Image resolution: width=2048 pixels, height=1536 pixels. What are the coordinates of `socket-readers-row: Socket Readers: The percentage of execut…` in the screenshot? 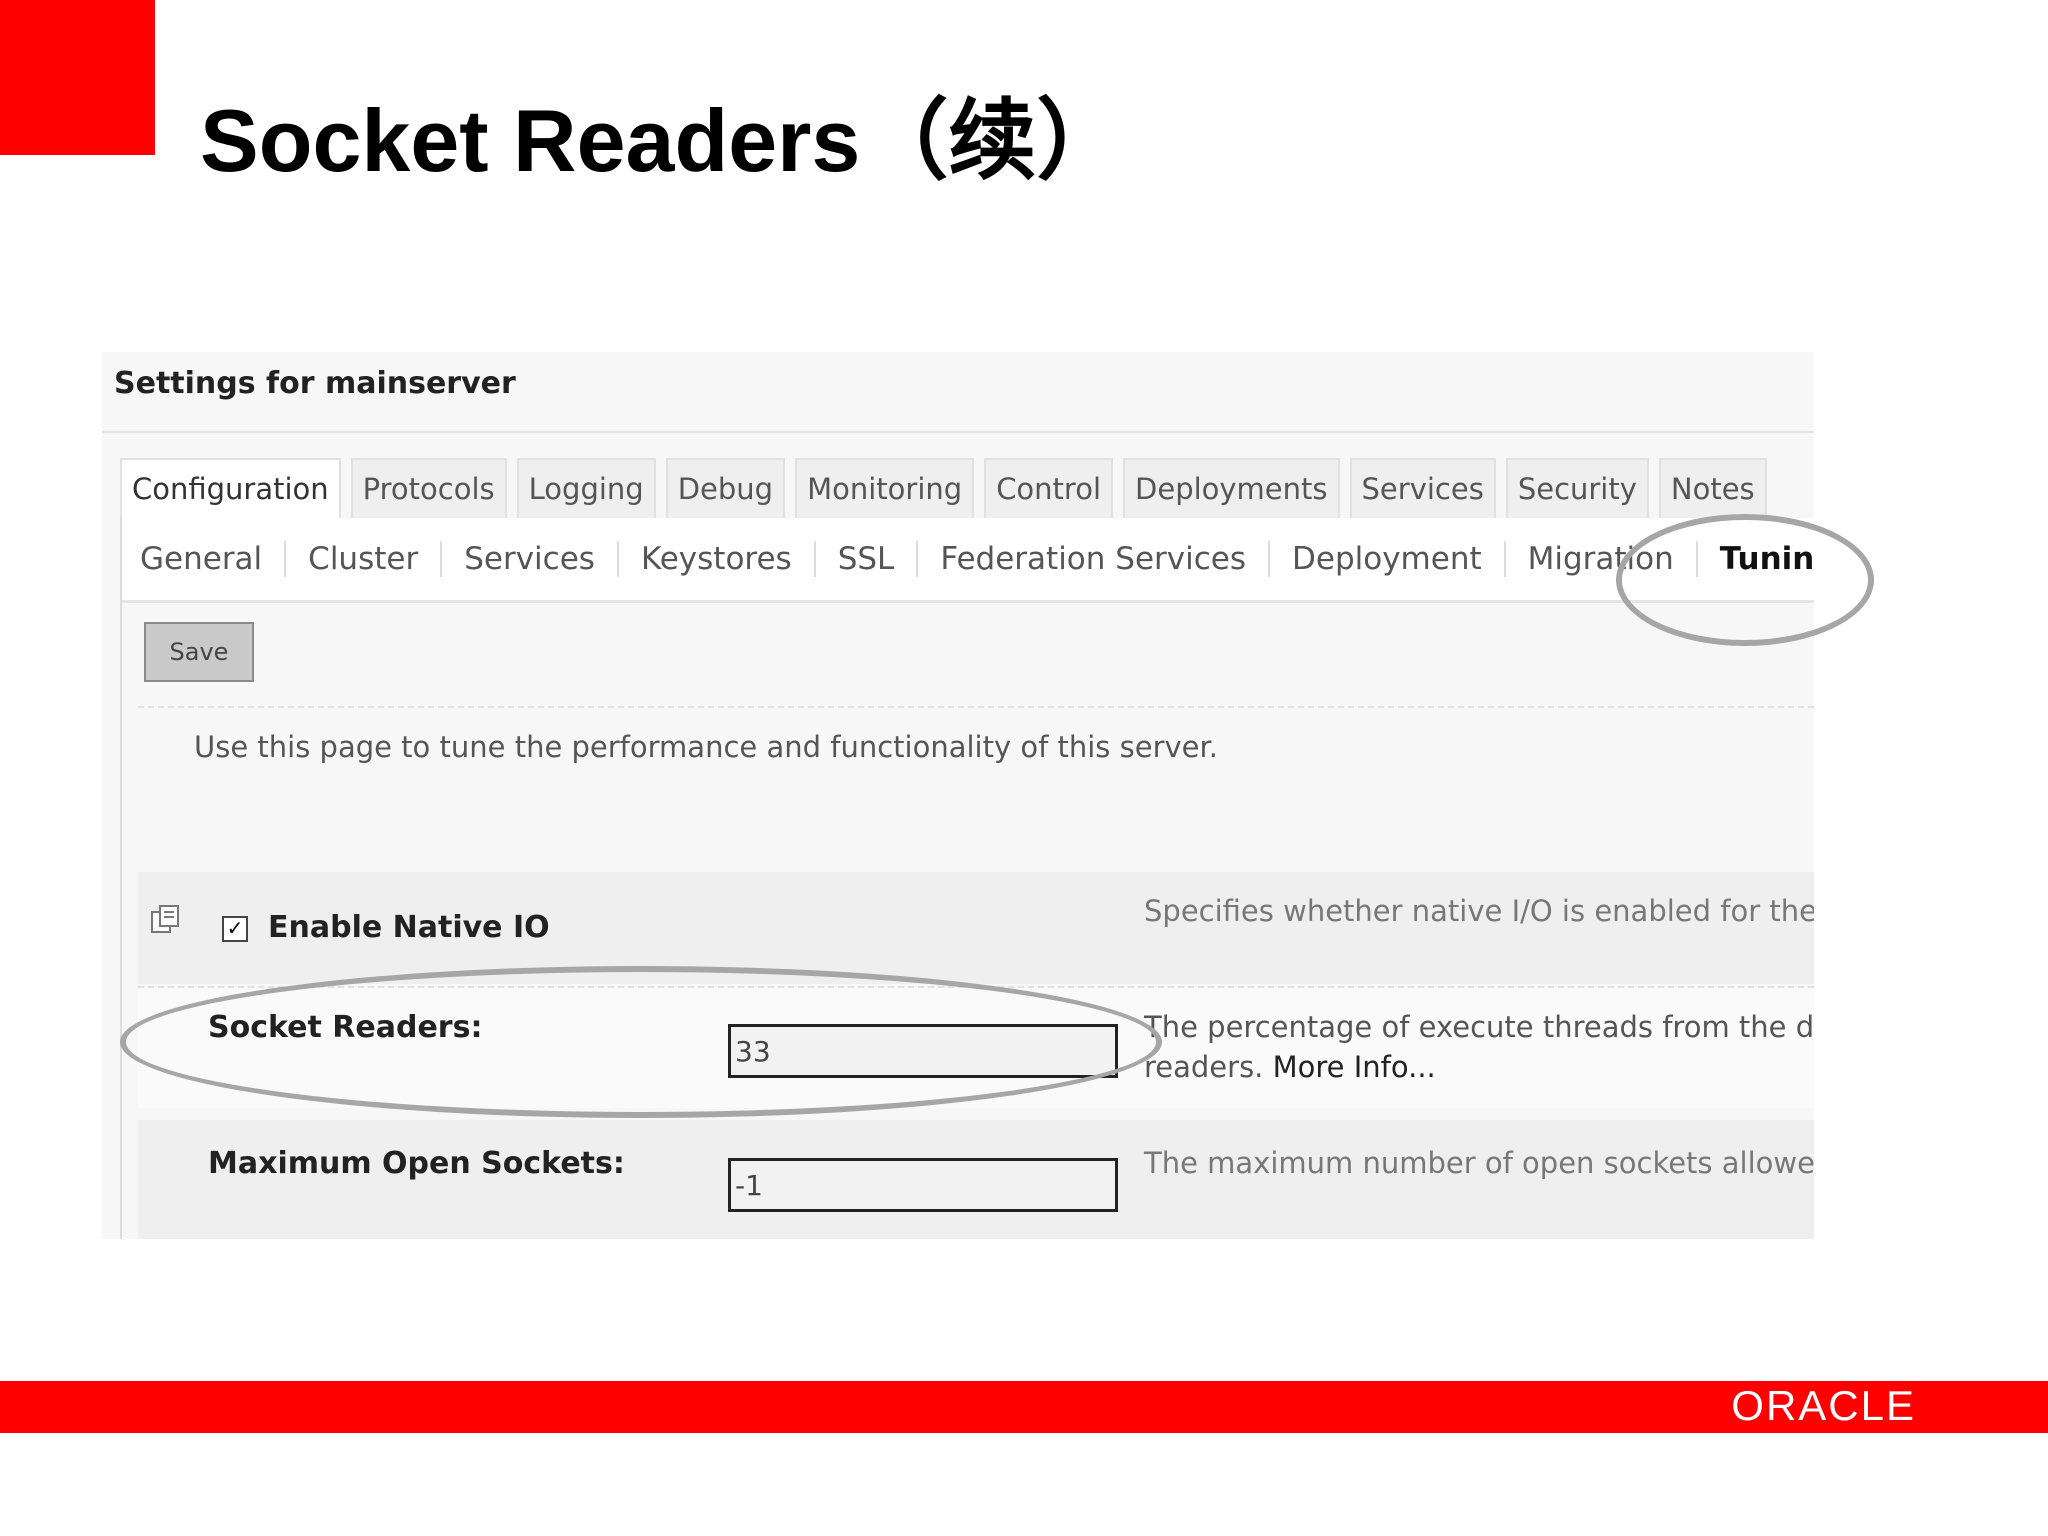 It's located at (976, 1048).